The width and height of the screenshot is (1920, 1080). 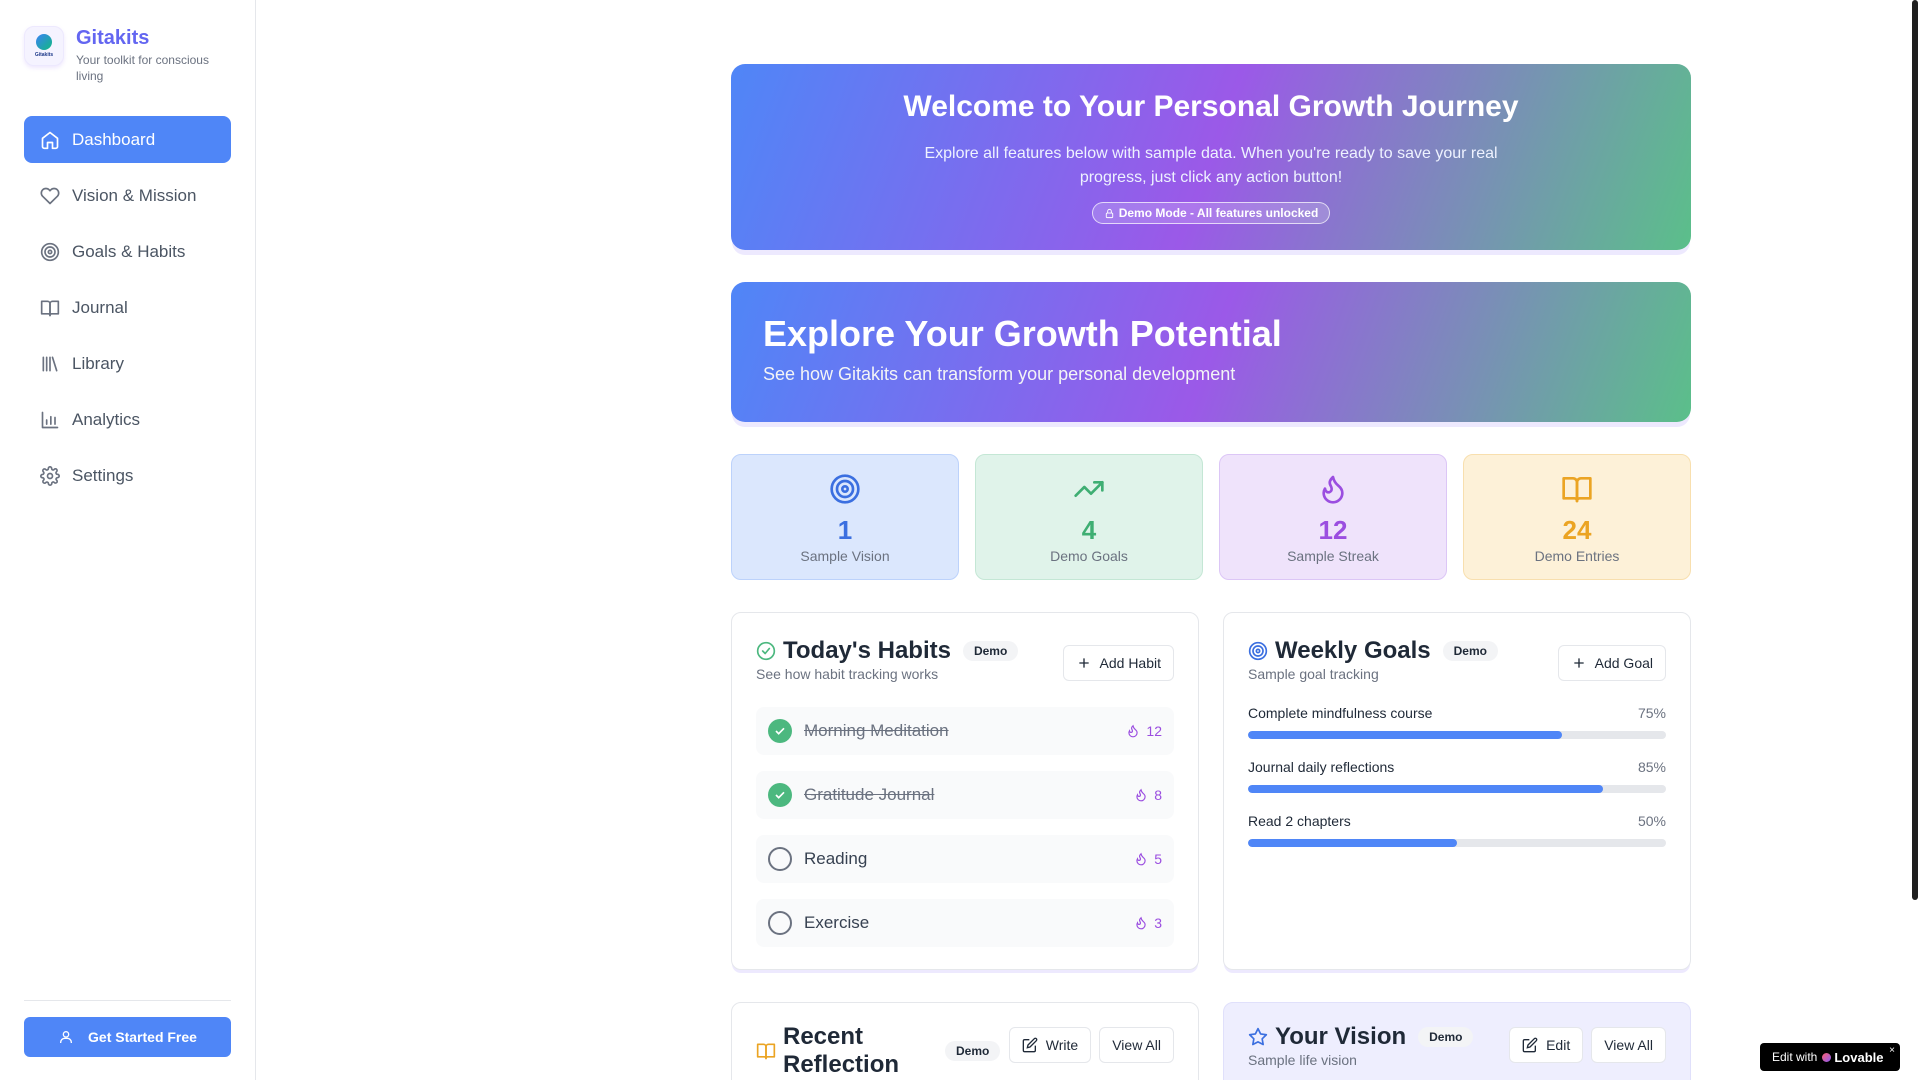 What do you see at coordinates (1333, 556) in the screenshot?
I see `stat-label: Sample Streak` at bounding box center [1333, 556].